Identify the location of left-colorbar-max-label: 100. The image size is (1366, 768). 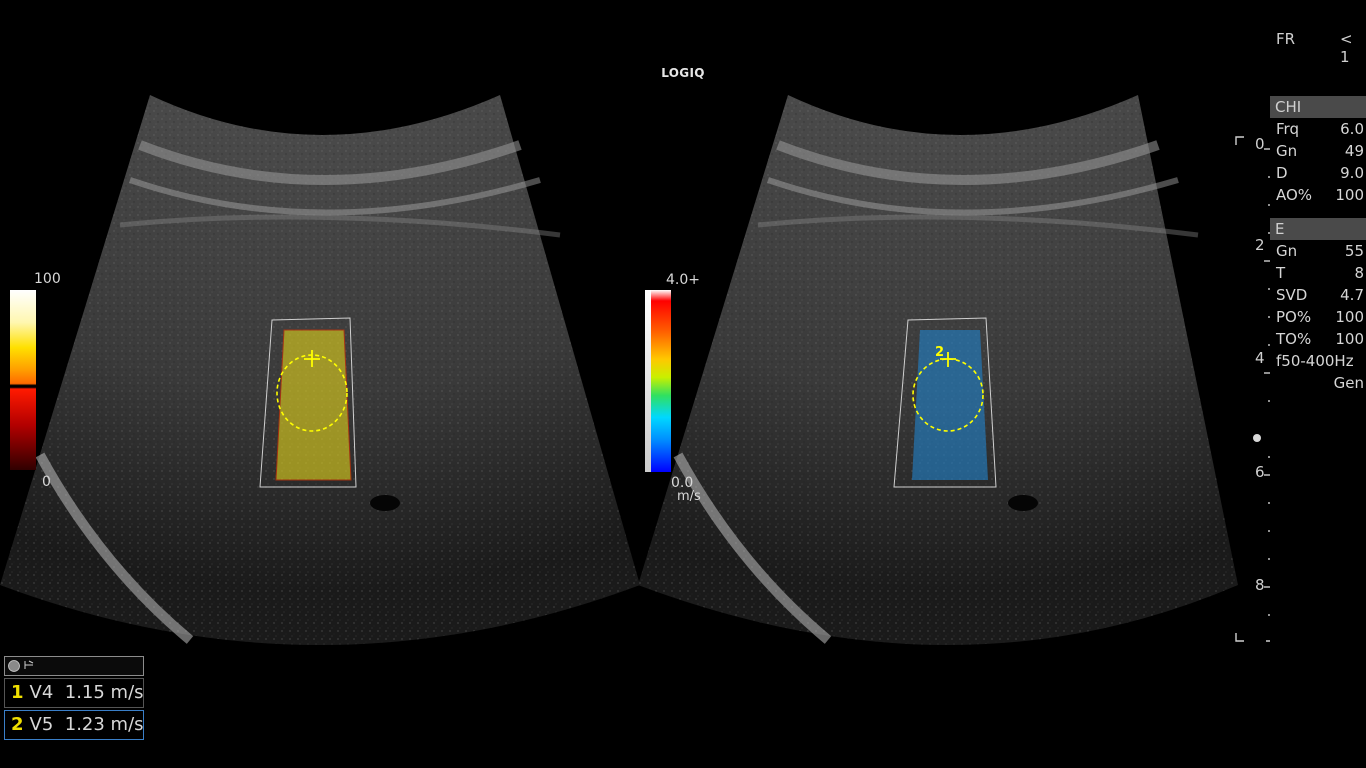
(47, 279).